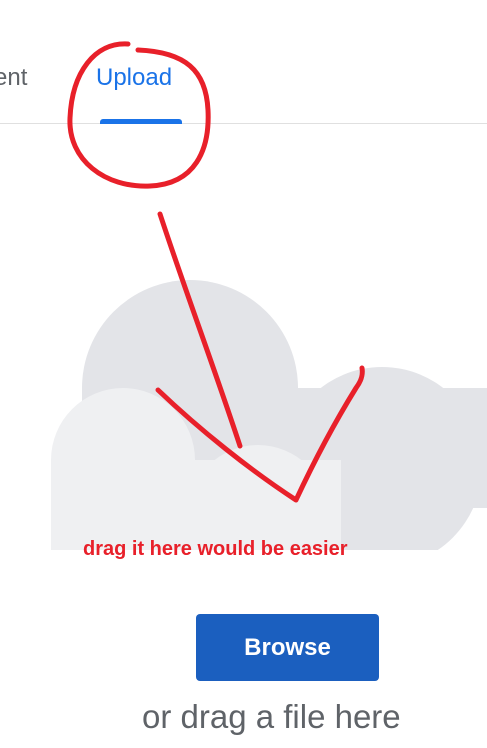 The width and height of the screenshot is (487, 748). What do you see at coordinates (215, 549) in the screenshot?
I see `annotation-note: drag it here would be easier` at bounding box center [215, 549].